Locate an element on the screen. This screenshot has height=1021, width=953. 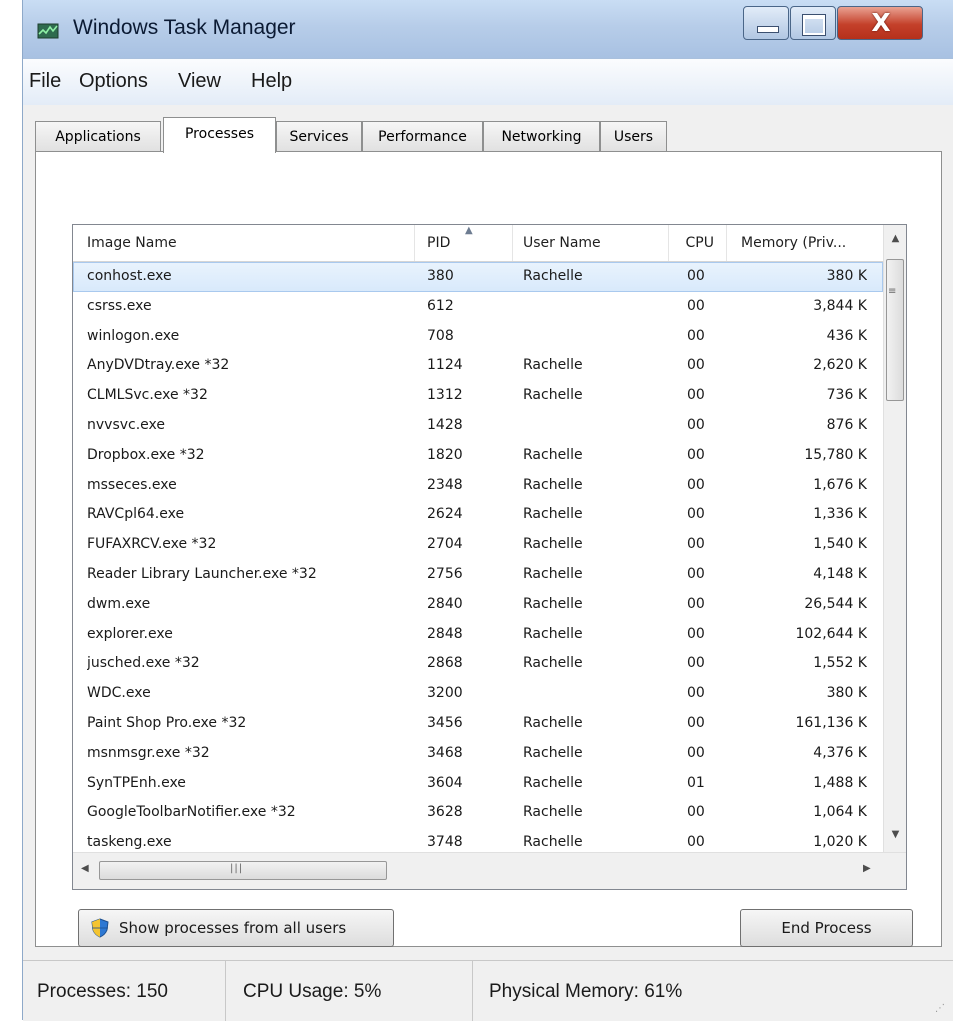
menu-view: View is located at coordinates (199, 81).